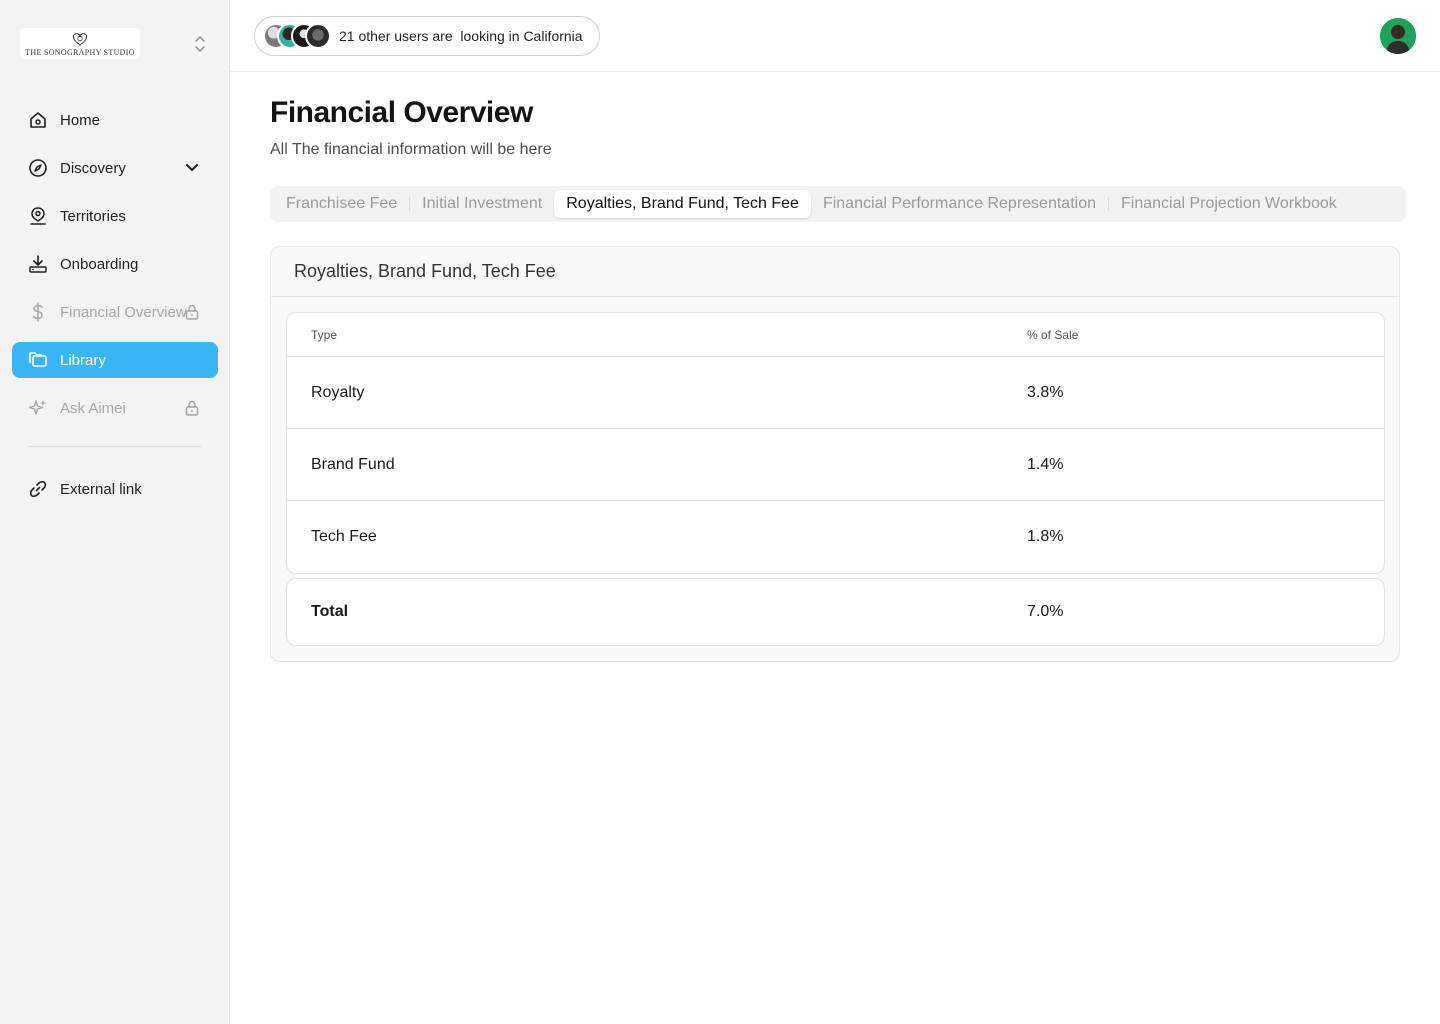  What do you see at coordinates (482, 204) in the screenshot?
I see `tab-initial-investment: Initial Investment` at bounding box center [482, 204].